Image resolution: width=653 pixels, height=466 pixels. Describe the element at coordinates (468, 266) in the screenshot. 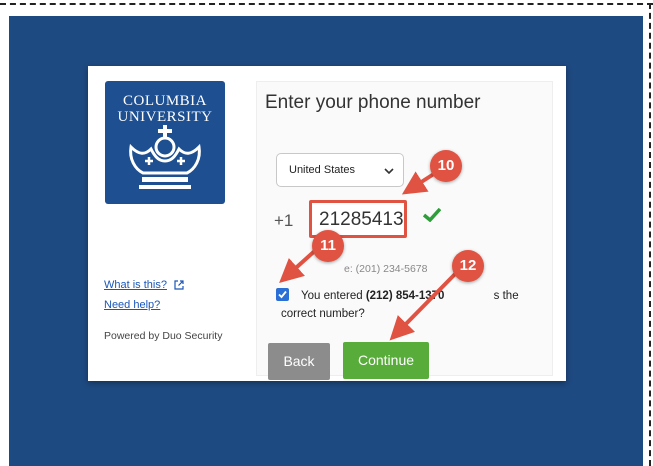

I see `step-badge-12: 12` at that location.